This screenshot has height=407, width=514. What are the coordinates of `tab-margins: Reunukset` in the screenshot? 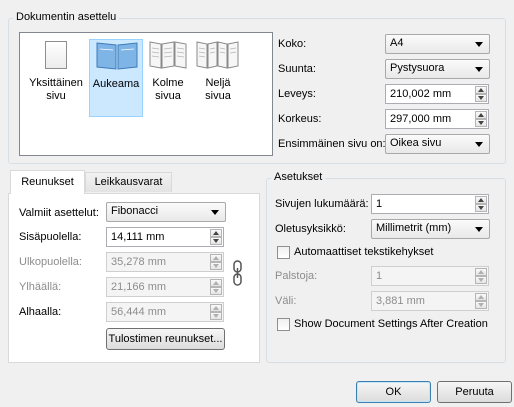 It's located at (47, 182).